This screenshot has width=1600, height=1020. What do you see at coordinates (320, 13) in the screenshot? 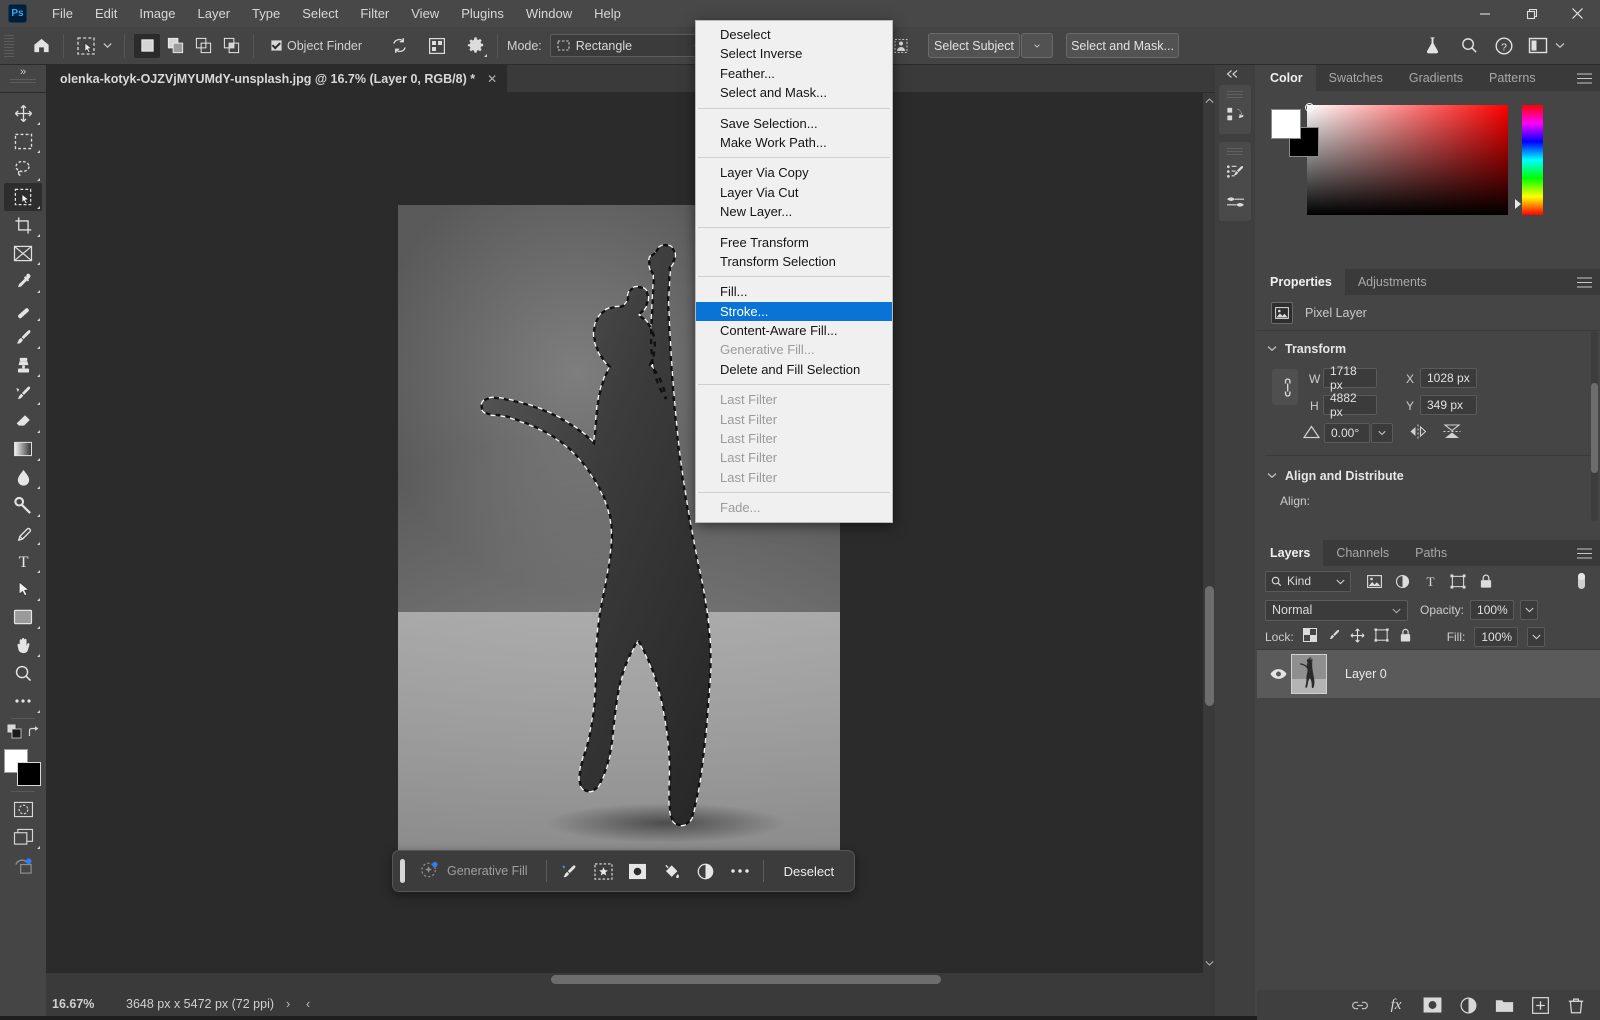
I see `menu-select: Select` at bounding box center [320, 13].